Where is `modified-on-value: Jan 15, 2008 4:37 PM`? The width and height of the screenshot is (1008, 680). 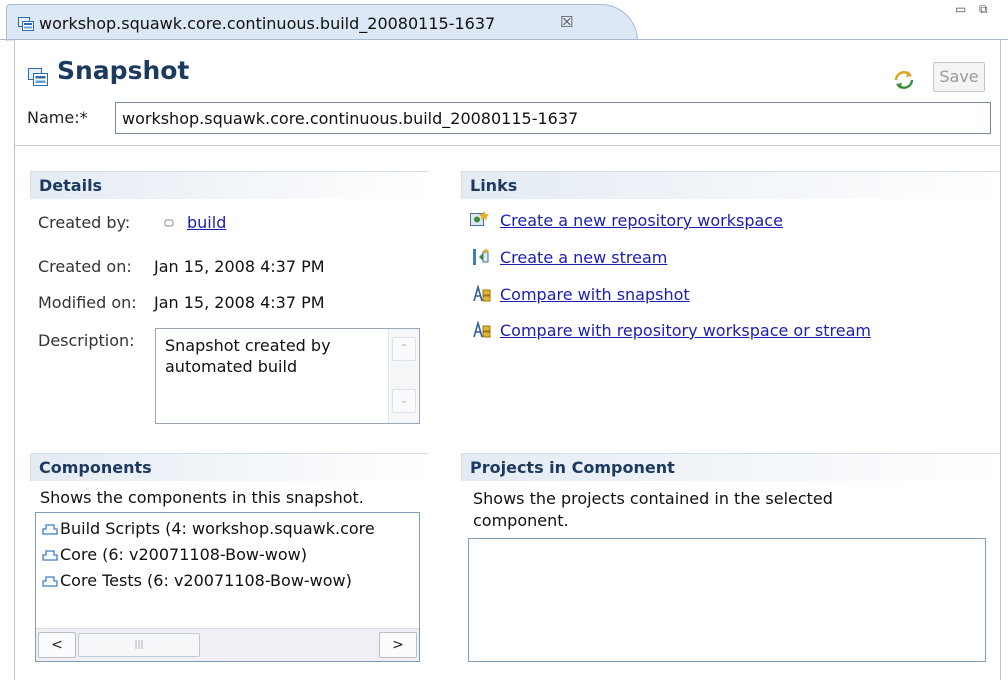
modified-on-value: Jan 15, 2008 4:37 PM is located at coordinates (239, 302).